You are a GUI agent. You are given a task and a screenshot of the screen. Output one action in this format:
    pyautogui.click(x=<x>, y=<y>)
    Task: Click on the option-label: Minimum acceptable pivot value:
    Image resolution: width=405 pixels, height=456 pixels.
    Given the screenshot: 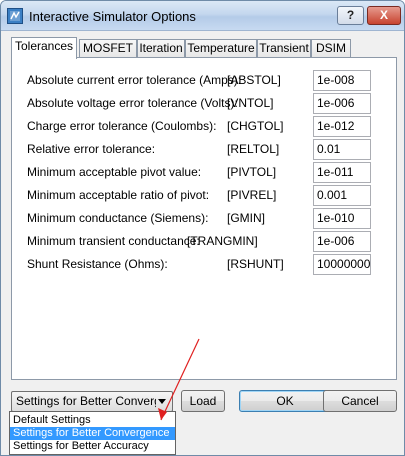 What is the action you would take?
    pyautogui.click(x=114, y=172)
    